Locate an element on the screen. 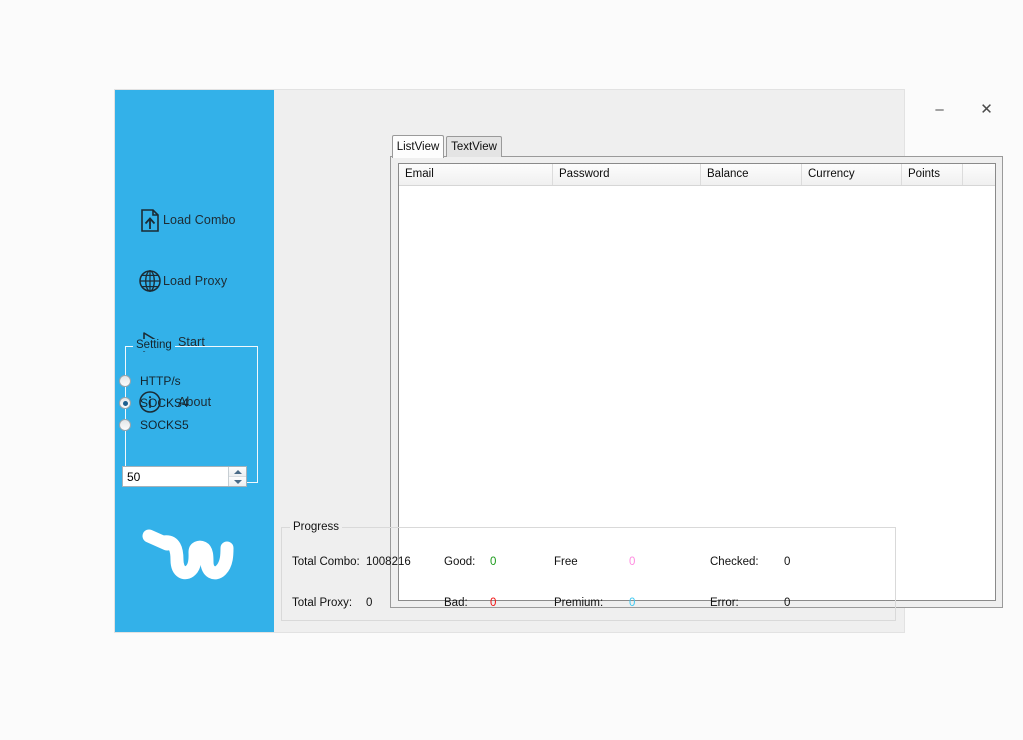 The image size is (1023, 740). file-upload-icon is located at coordinates (150, 220).